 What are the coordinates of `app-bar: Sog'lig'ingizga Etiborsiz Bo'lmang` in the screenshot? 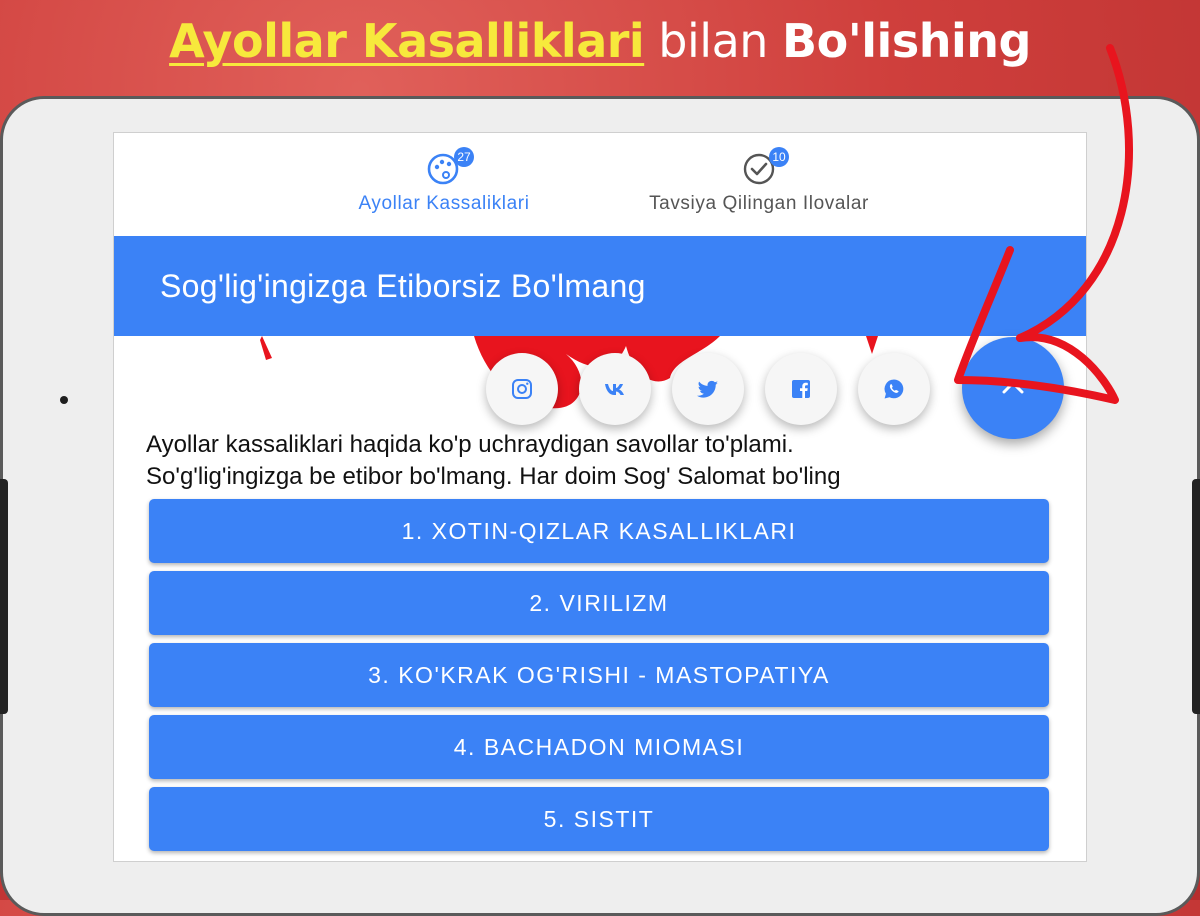 It's located at (600, 286).